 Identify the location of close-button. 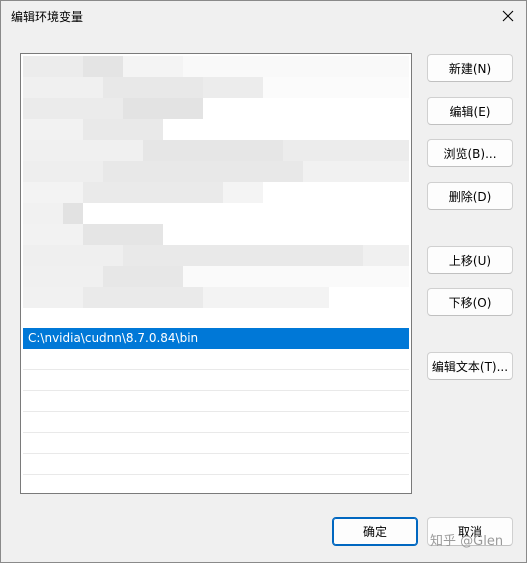
(508, 16).